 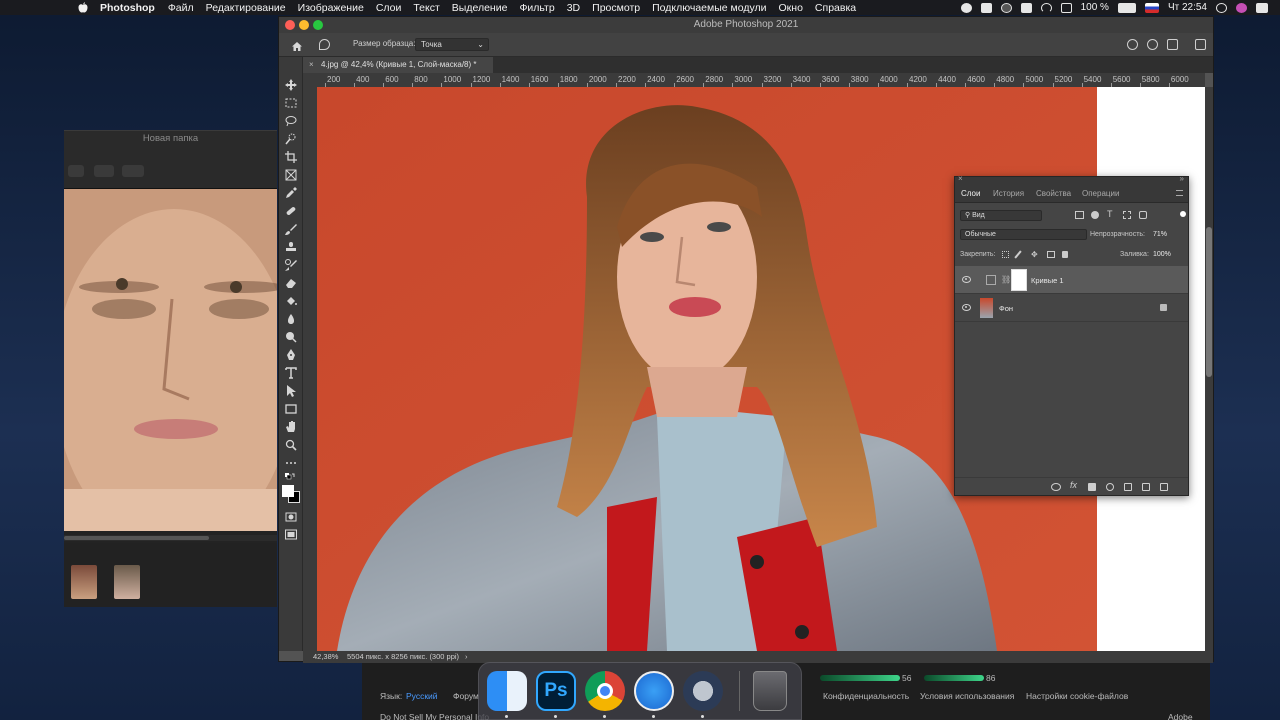 What do you see at coordinates (1047, 280) in the screenshot?
I see `layer-name: Кривые 1` at bounding box center [1047, 280].